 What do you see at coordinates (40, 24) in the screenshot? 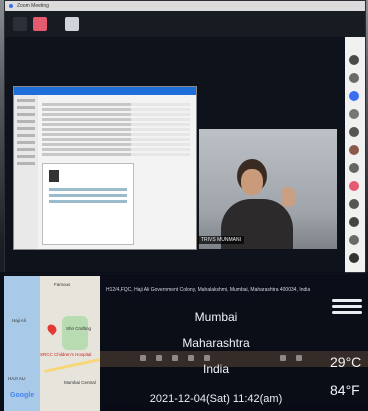
I see `recording-indicator` at bounding box center [40, 24].